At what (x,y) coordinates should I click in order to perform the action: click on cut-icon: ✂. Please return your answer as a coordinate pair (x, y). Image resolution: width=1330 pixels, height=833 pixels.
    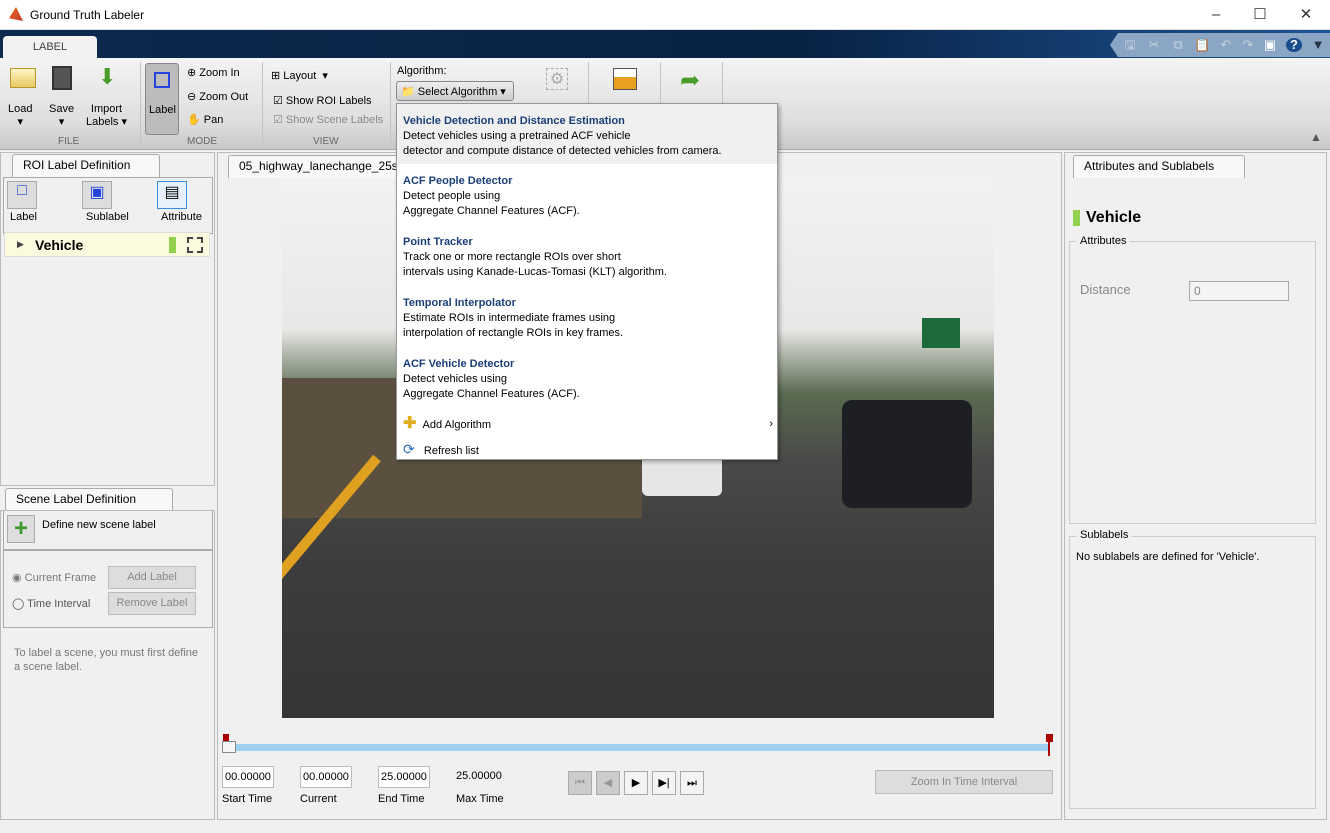
    Looking at the image, I should click on (1154, 45).